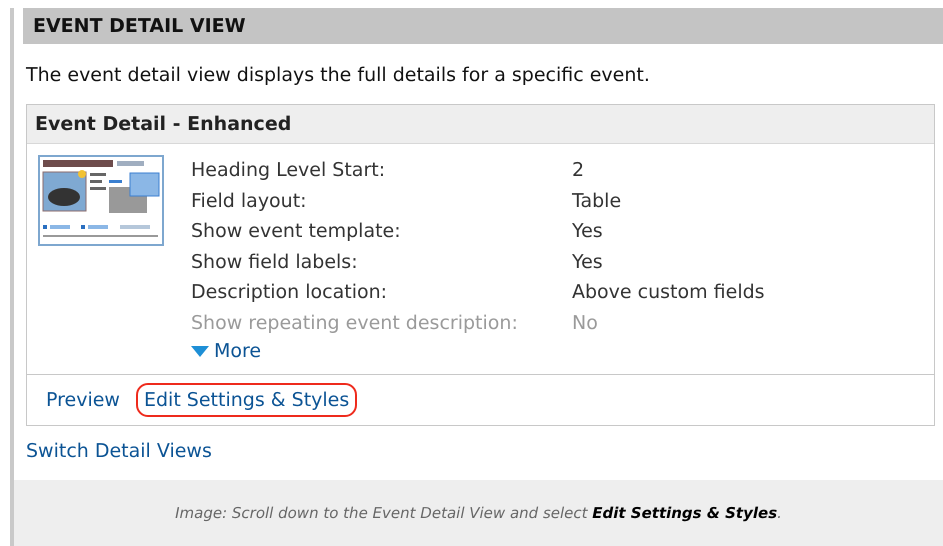  I want to click on setting-label: Heading Level Start:, so click(288, 170).